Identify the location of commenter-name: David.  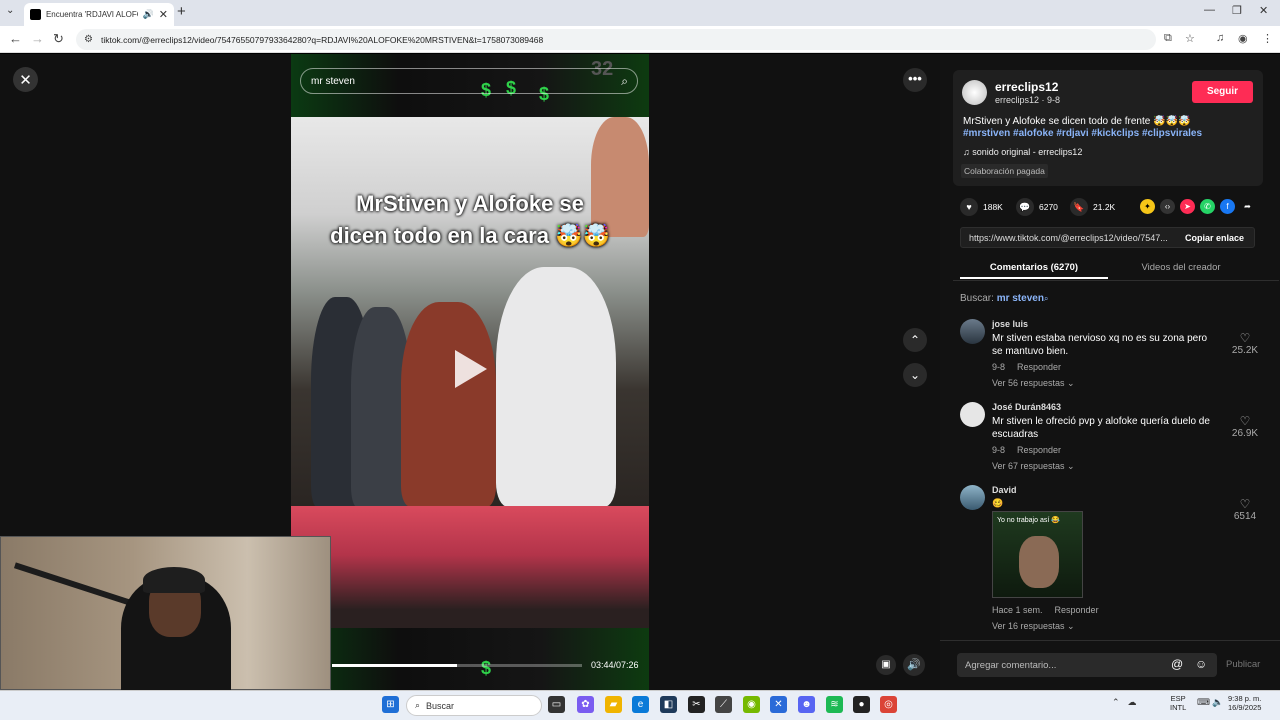
(1004, 490).